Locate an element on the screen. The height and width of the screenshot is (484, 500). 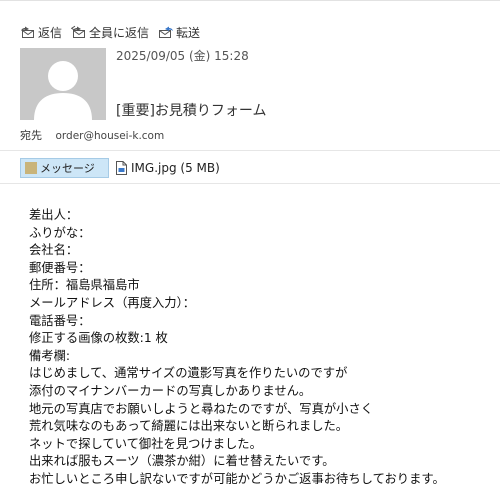
body-line: 住所：福島県福島市 is located at coordinates (84, 285).